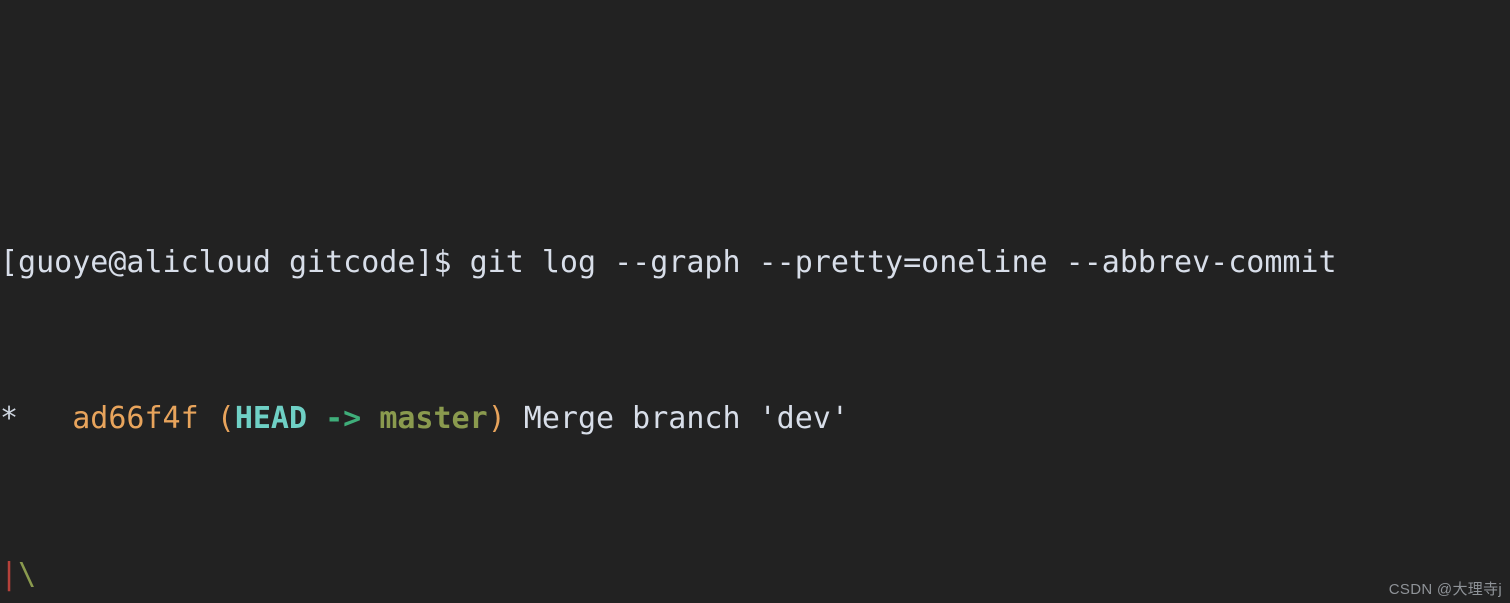 Image resolution: width=1510 pixels, height=603 pixels. What do you see at coordinates (27, 574) in the screenshot?
I see `graph-backslash: \` at bounding box center [27, 574].